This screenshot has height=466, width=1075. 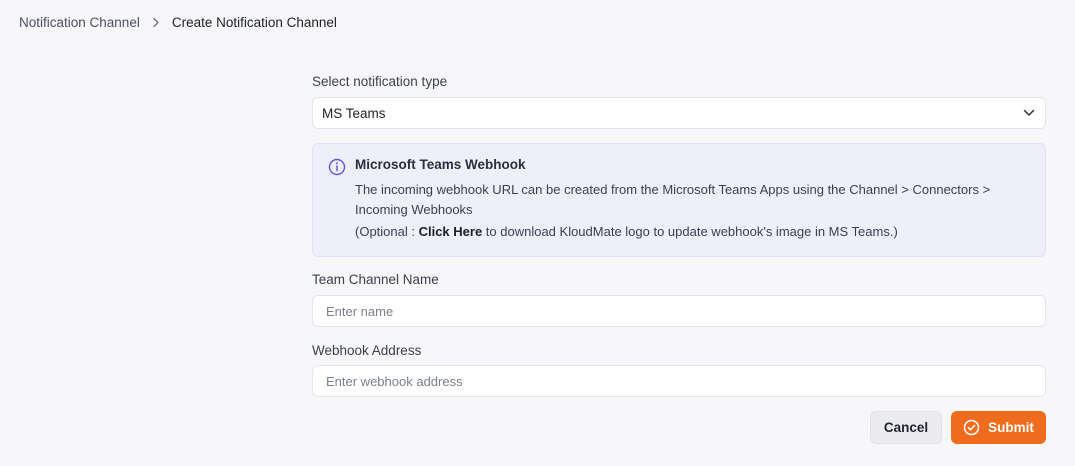 I want to click on team-channel-name-input, so click(x=679, y=311).